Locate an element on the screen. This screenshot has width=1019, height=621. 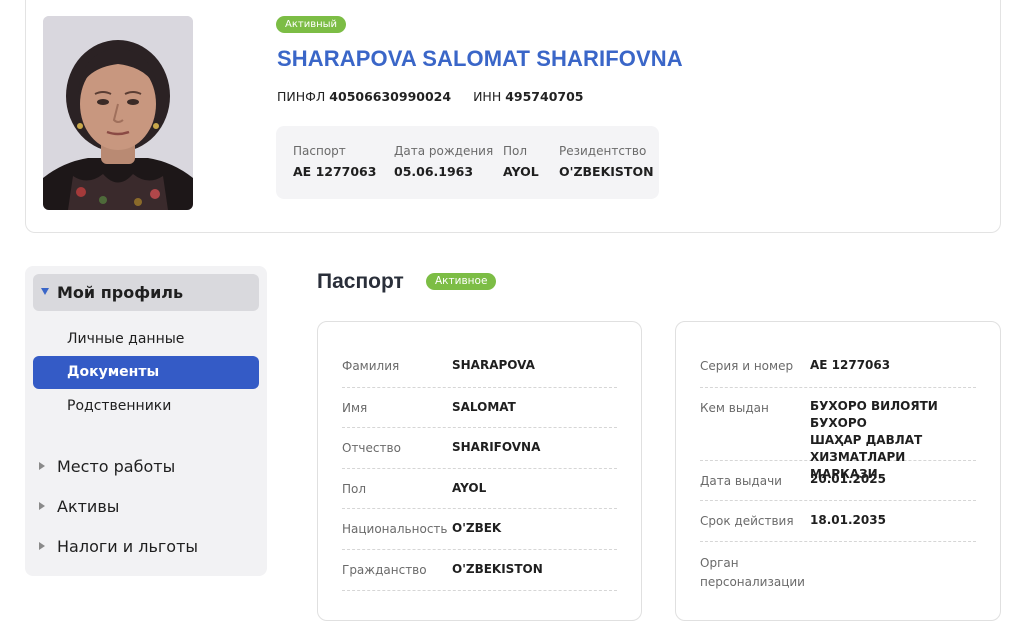
field-row-citizenship: Гражданство O'ZBEKISTON is located at coordinates (479, 570).